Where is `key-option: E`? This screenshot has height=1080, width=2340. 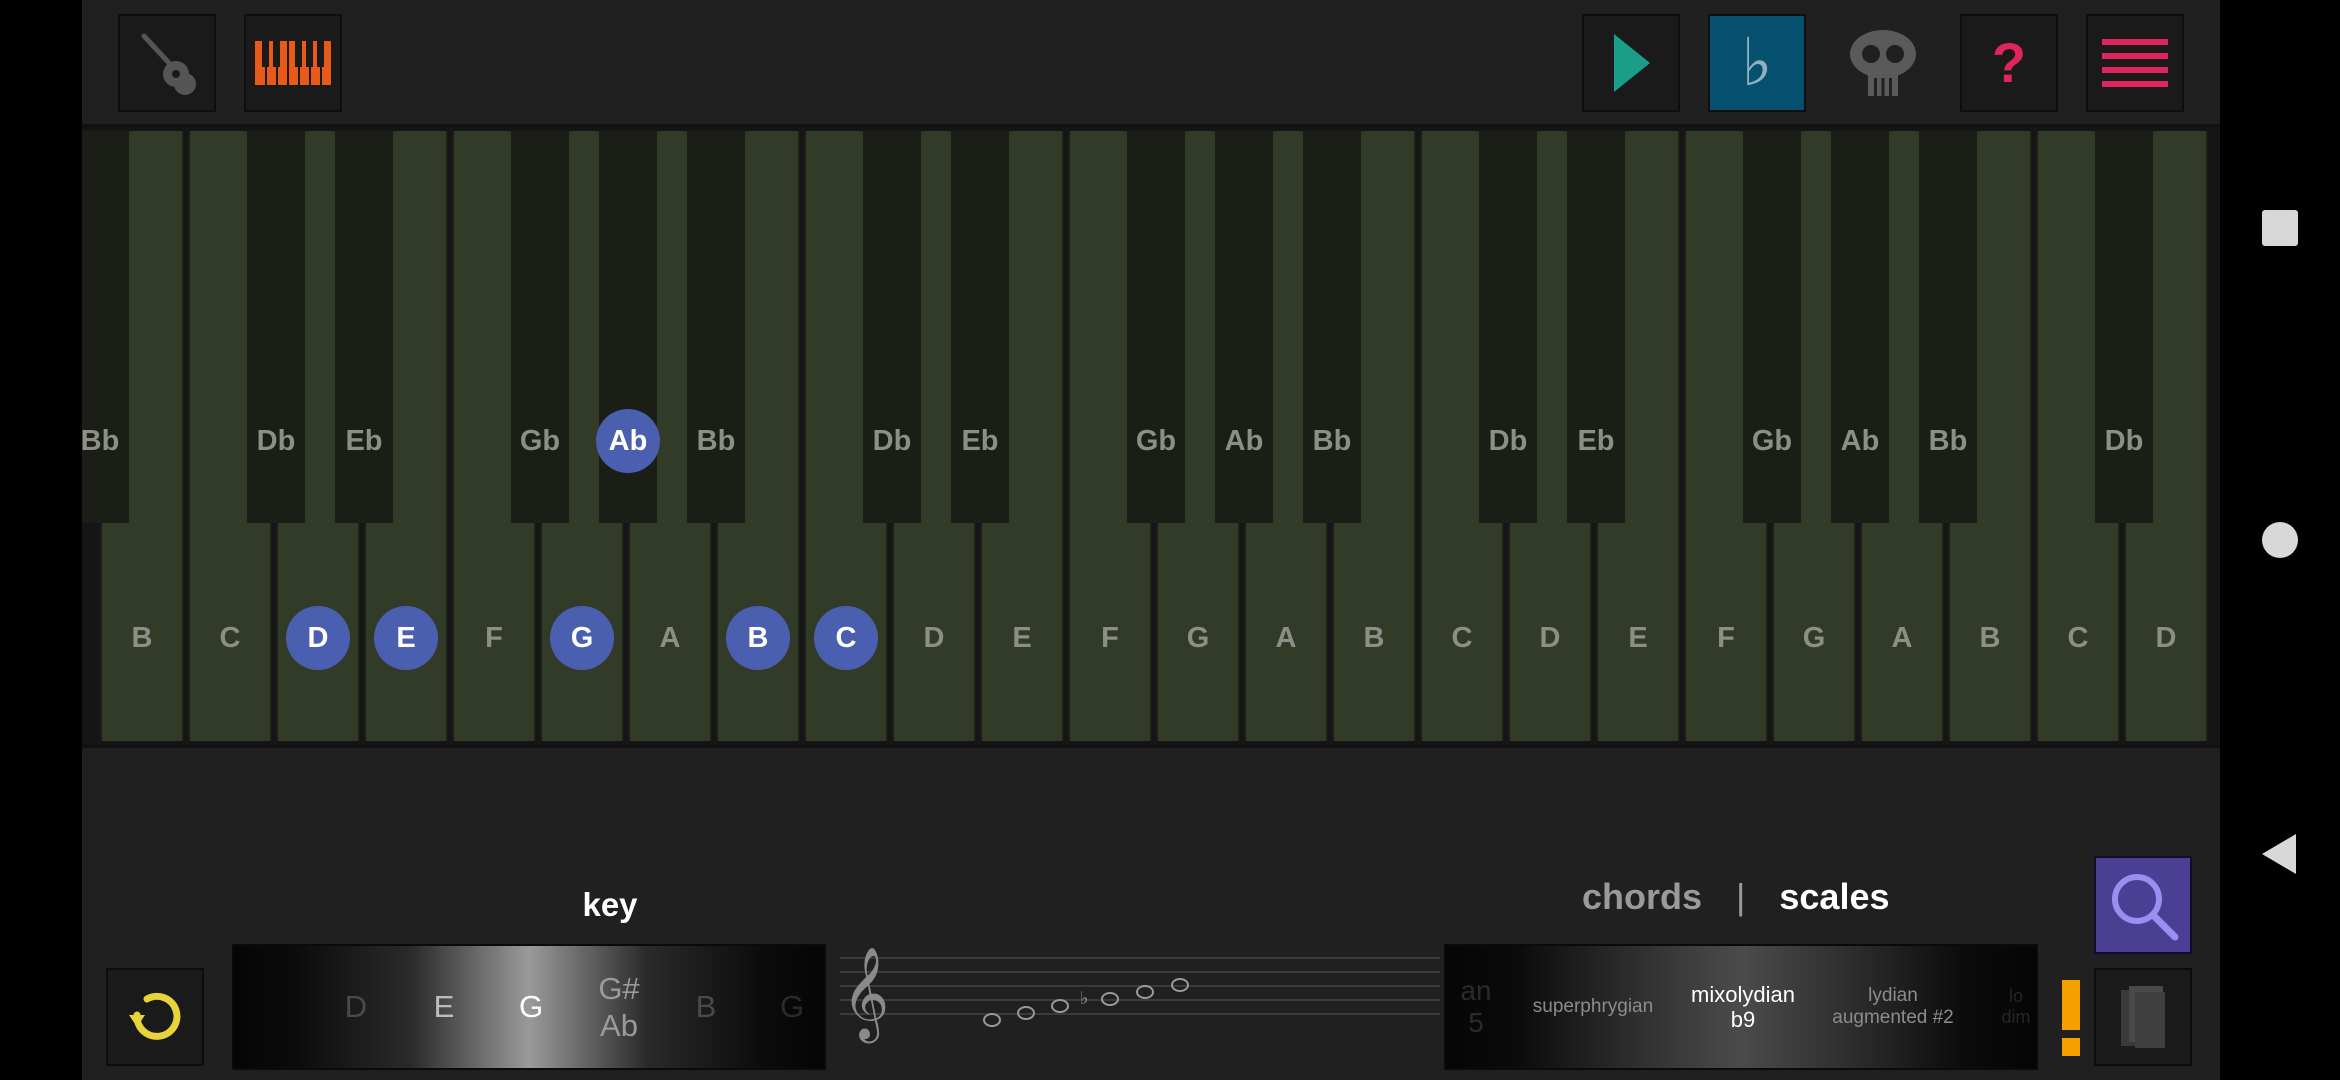 key-option: E is located at coordinates (444, 1007).